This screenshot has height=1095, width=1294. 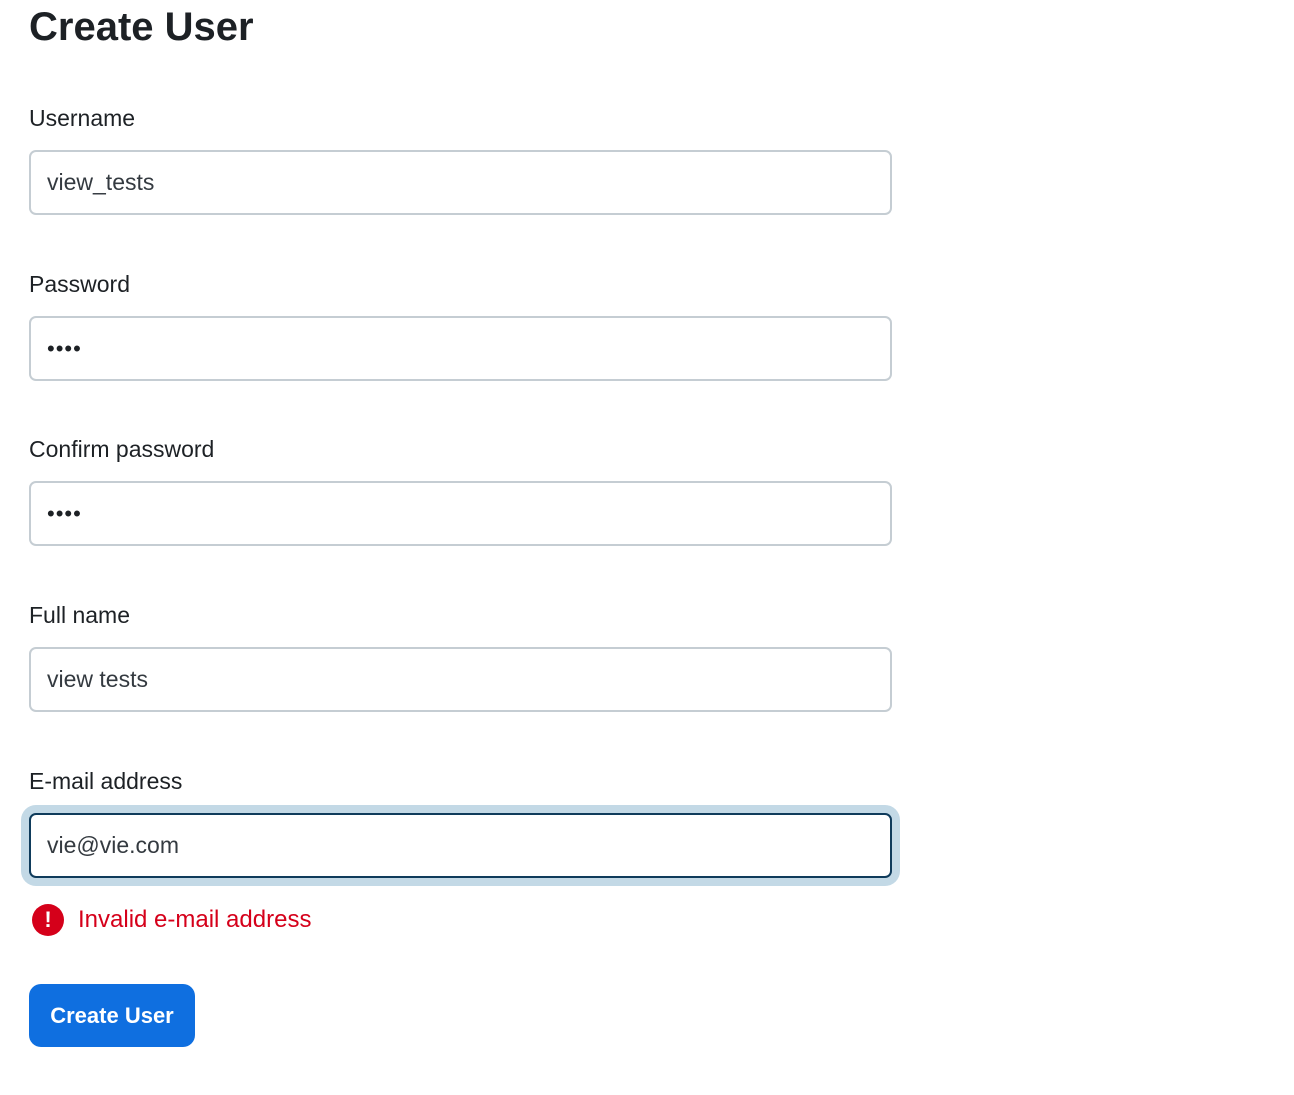 What do you see at coordinates (79, 615) in the screenshot?
I see `full-name-label: Full name` at bounding box center [79, 615].